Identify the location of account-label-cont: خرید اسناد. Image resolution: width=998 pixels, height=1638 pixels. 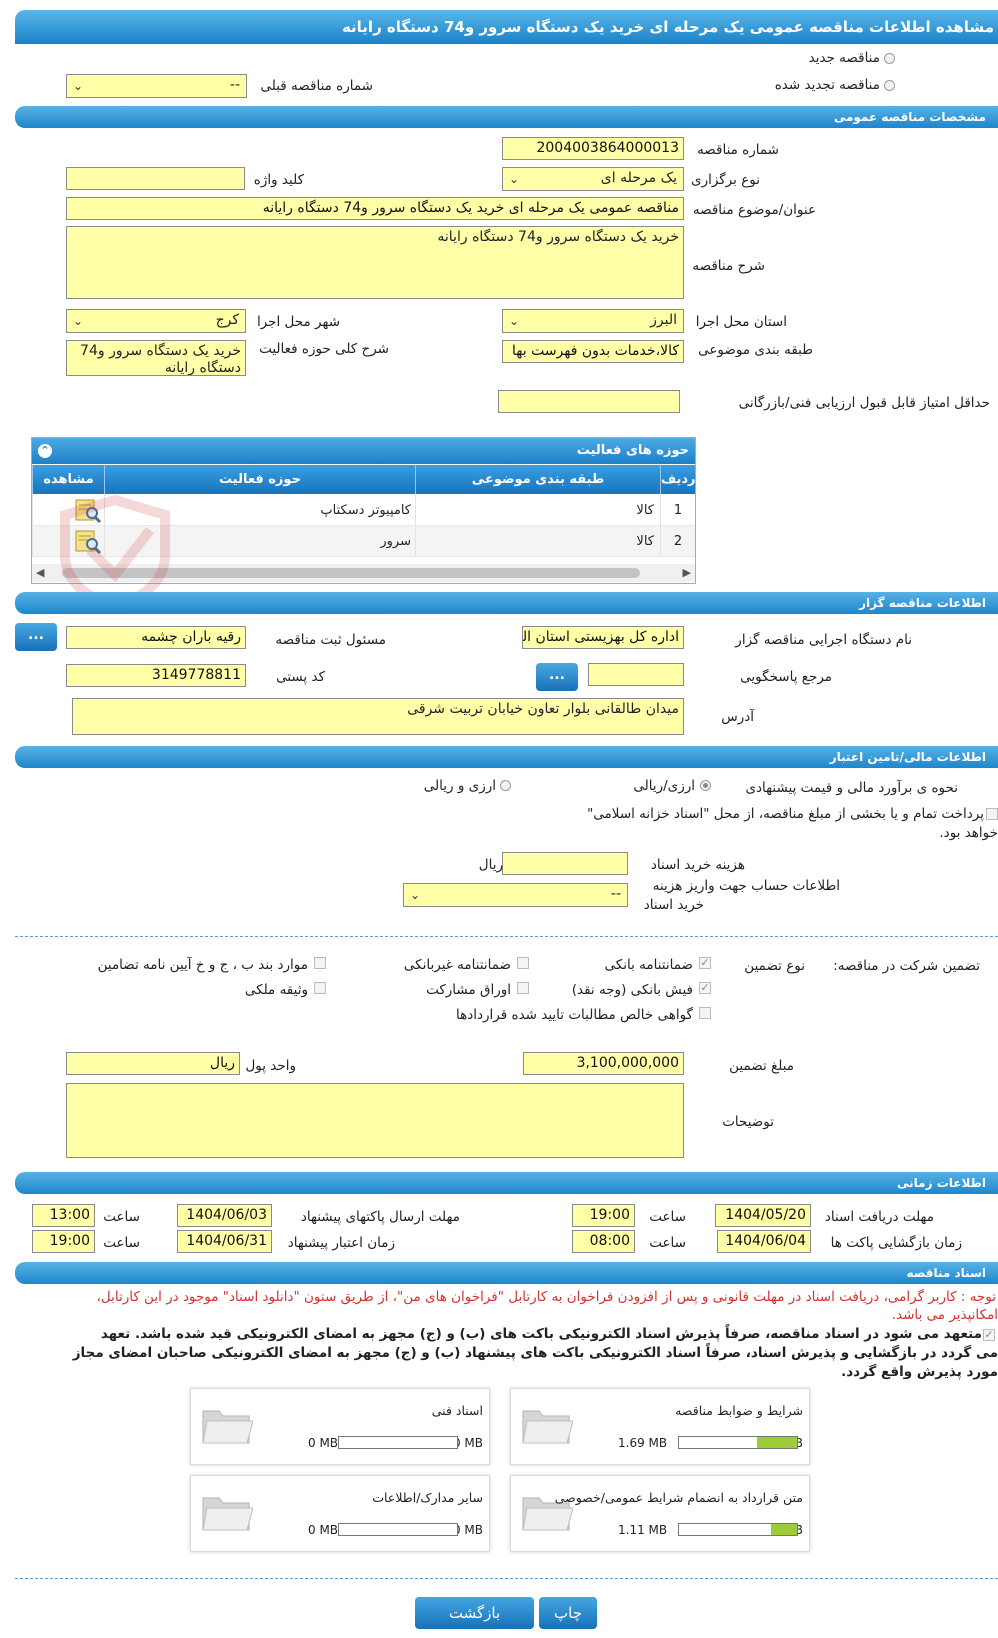
(673, 905).